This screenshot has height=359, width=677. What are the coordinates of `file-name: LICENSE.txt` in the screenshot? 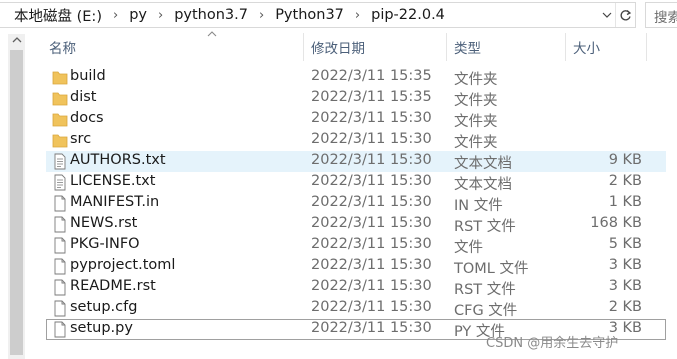 It's located at (113, 181).